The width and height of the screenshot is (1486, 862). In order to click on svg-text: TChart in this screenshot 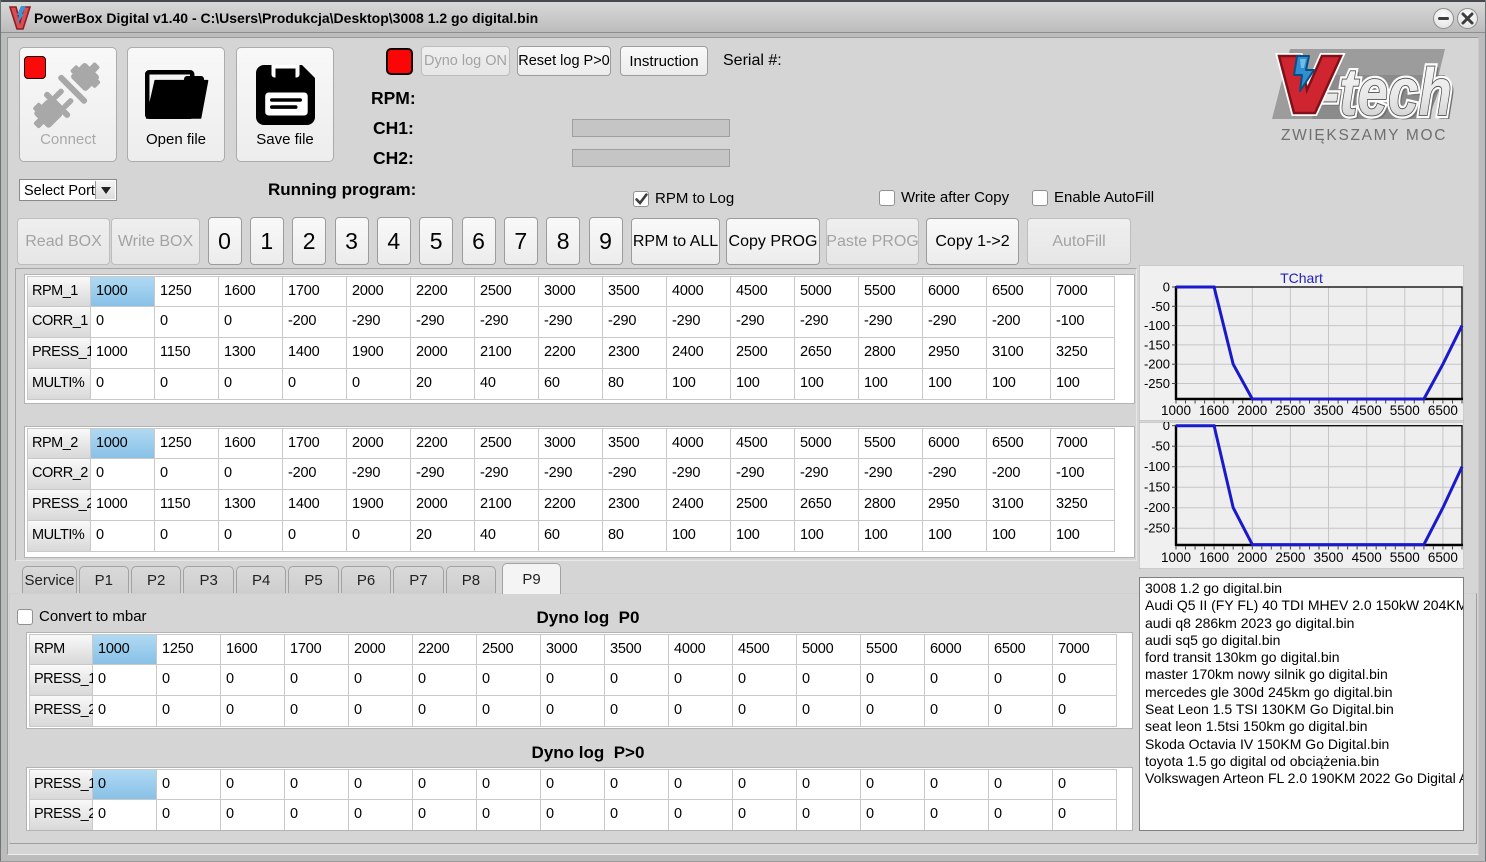, I will do `click(1301, 278)`.